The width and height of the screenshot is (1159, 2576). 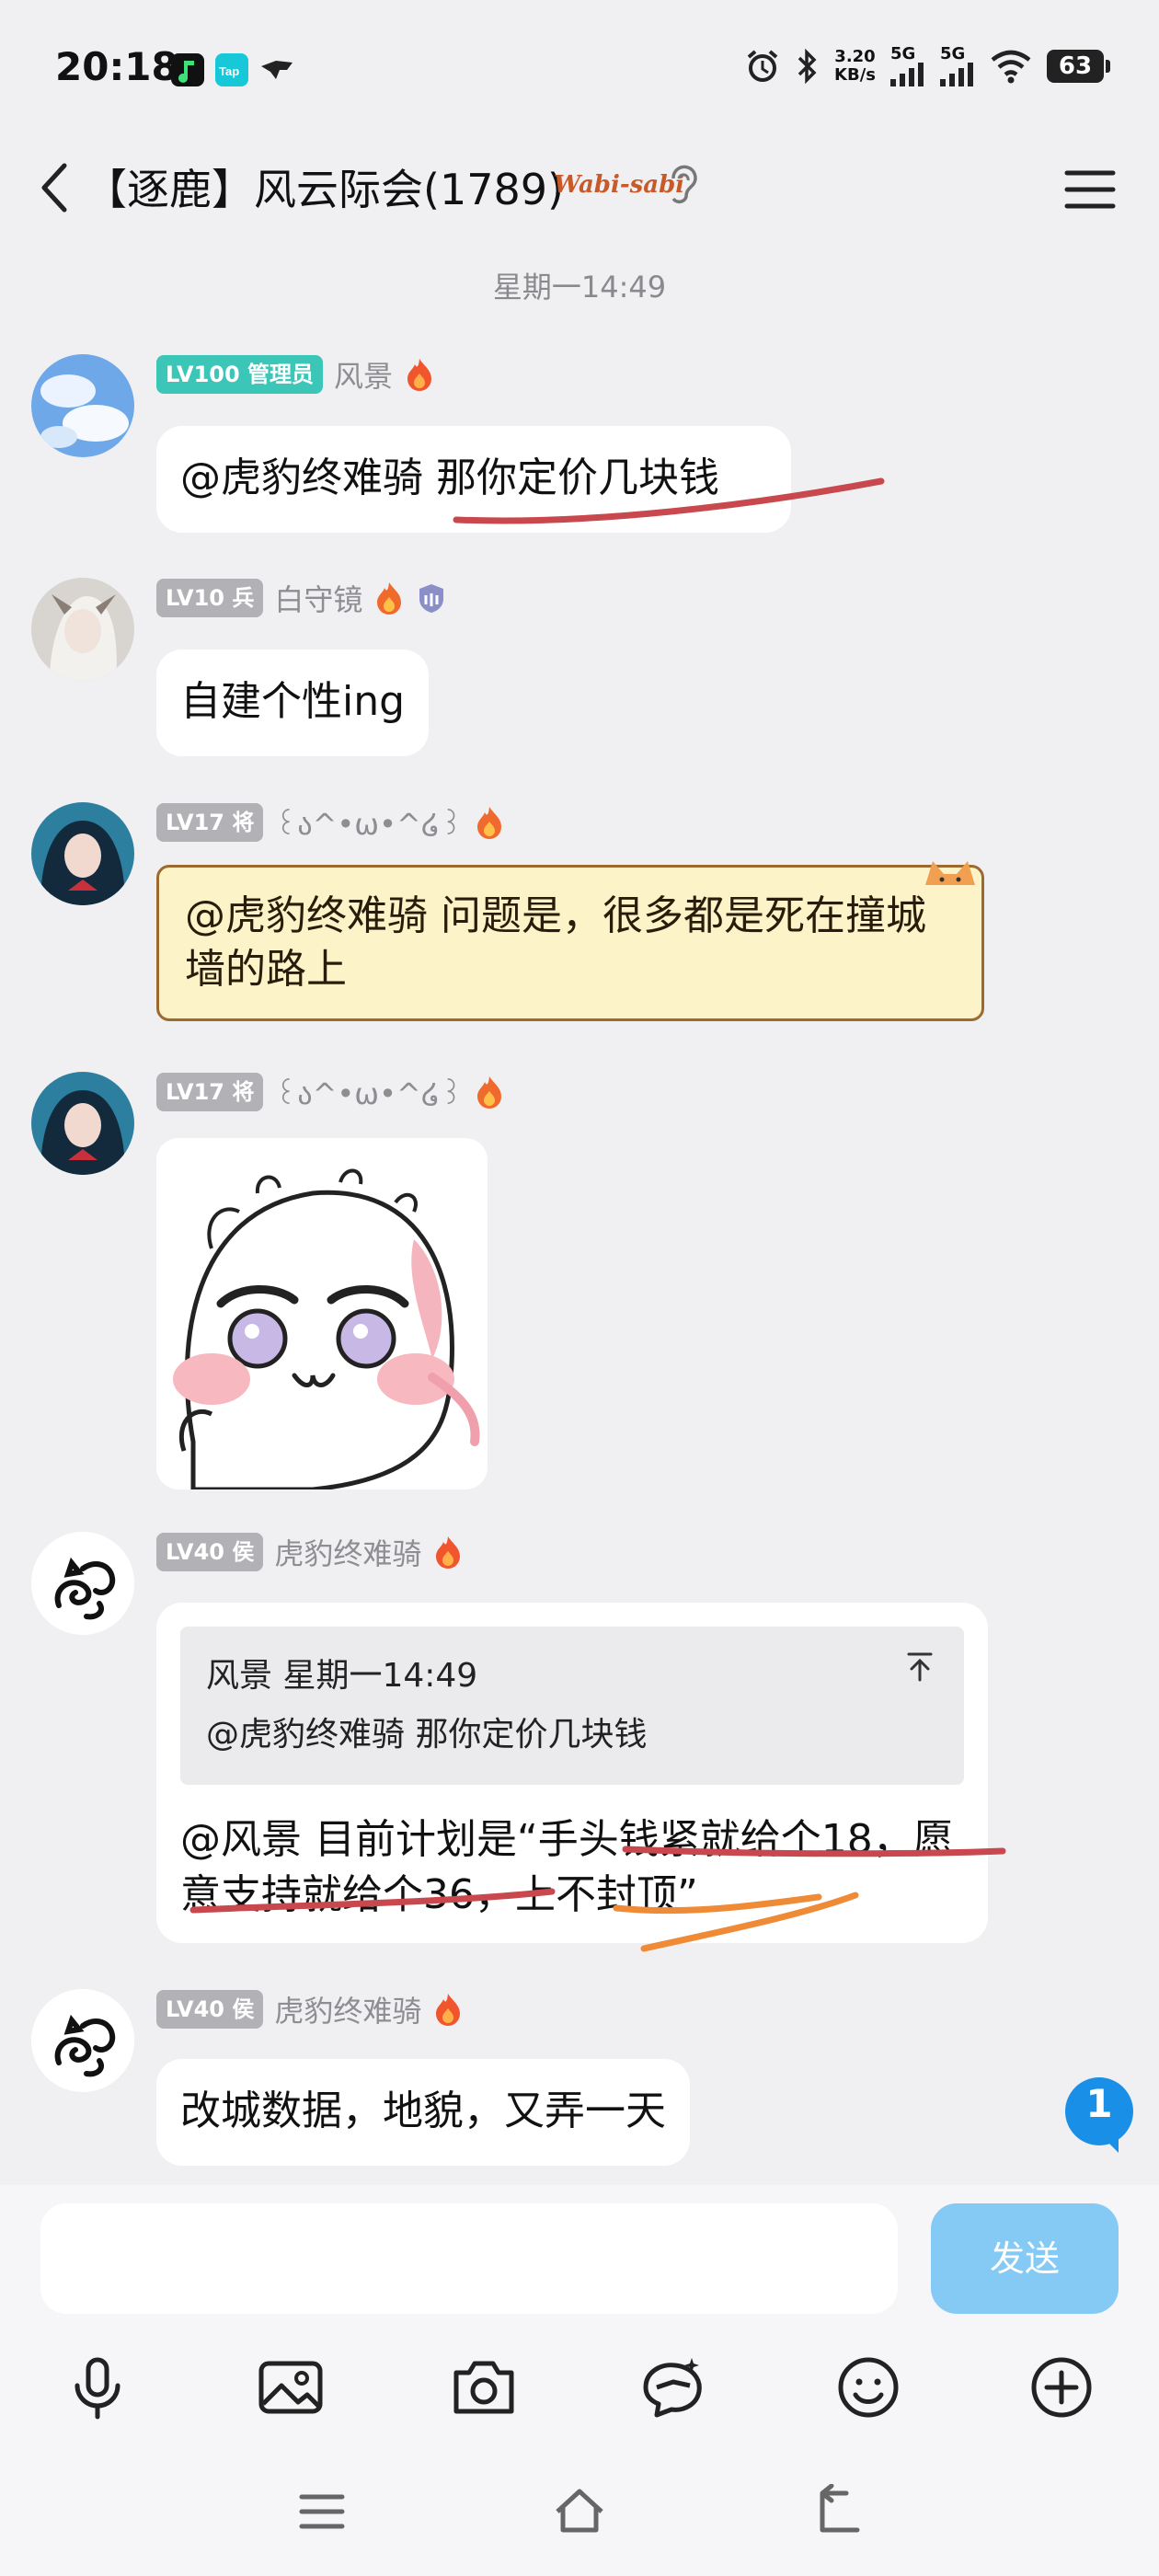 What do you see at coordinates (342, 1676) in the screenshot?
I see `quote-header: 风景 星期一14:49` at bounding box center [342, 1676].